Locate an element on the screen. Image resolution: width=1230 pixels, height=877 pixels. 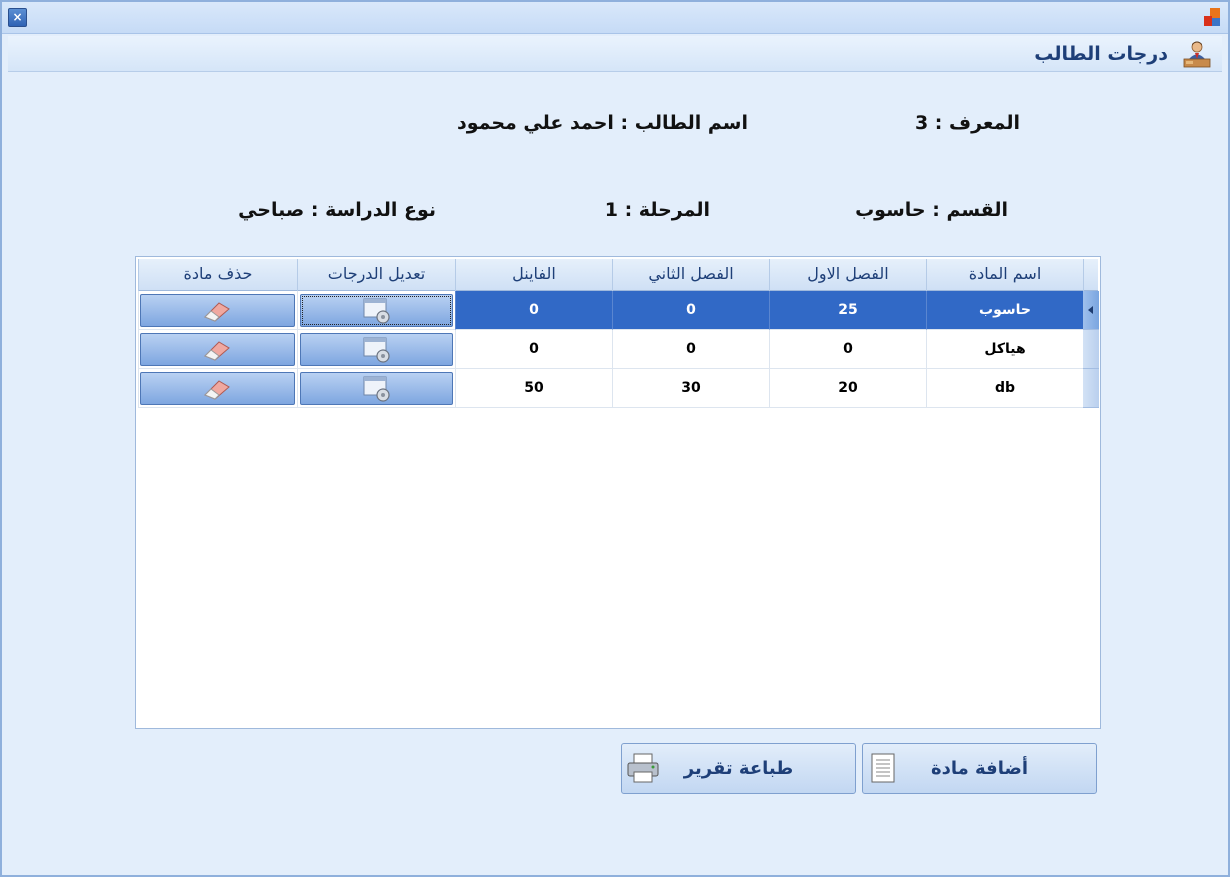
column-header-second-term: الفصل الثاني is located at coordinates (690, 275).